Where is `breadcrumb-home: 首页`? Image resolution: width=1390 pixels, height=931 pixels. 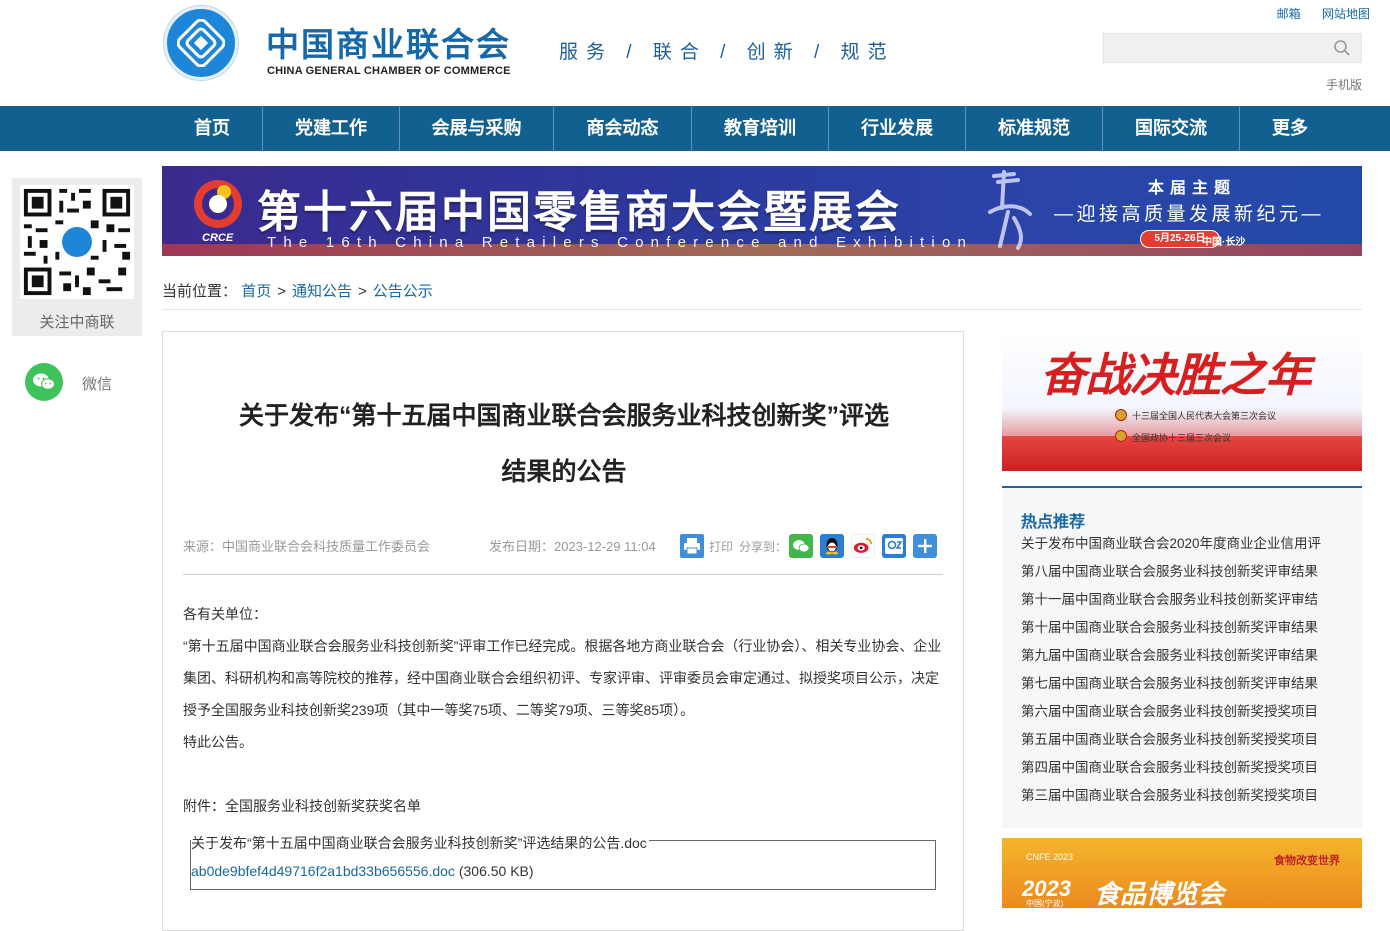 breadcrumb-home: 首页 is located at coordinates (256, 291).